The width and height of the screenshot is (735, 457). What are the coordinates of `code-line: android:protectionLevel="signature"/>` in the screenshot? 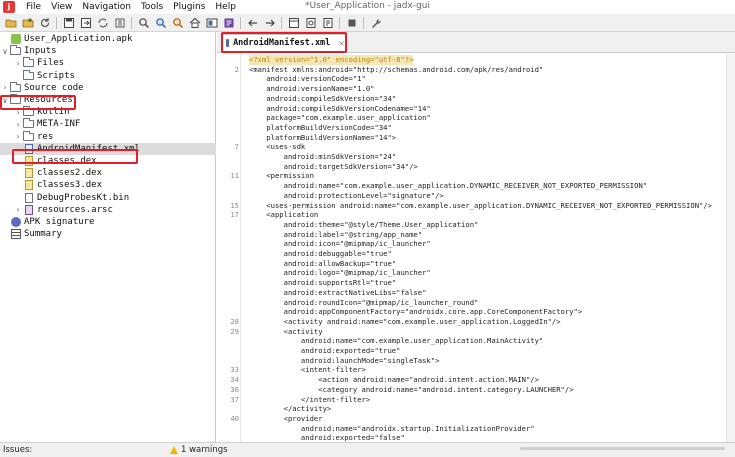 It's located at (476, 196).